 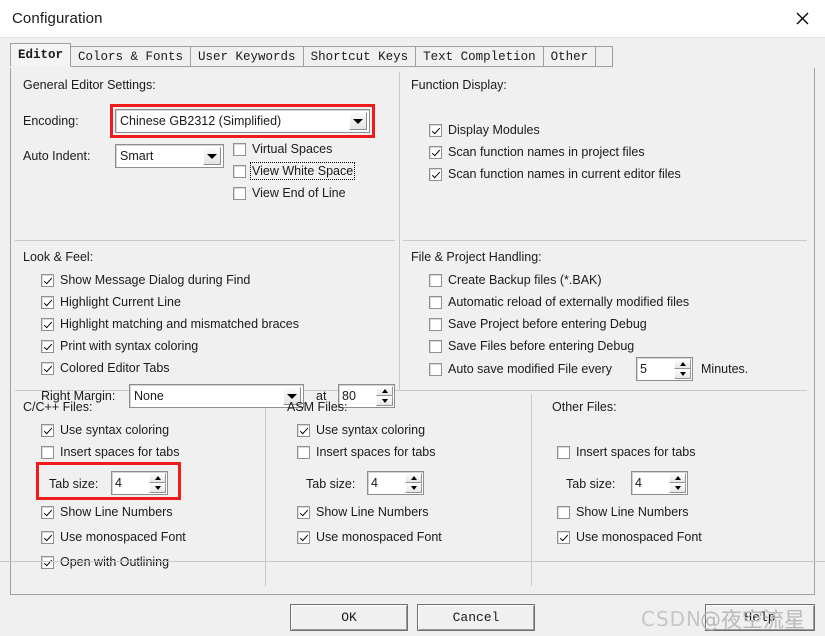 I want to click on checkbox-cpp-use-syntax-coloring: Use syntax coloring, so click(x=105, y=430).